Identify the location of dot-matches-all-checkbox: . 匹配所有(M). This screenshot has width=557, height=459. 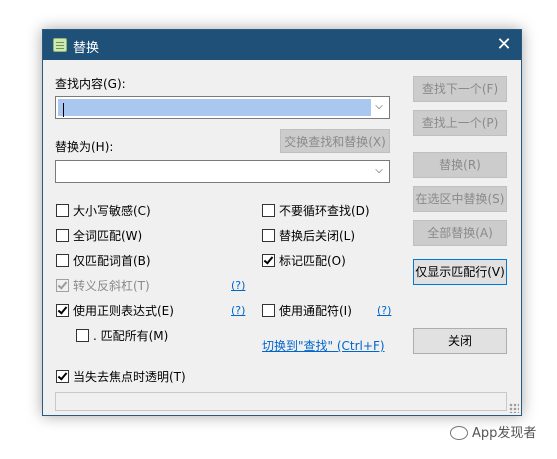
(122, 336).